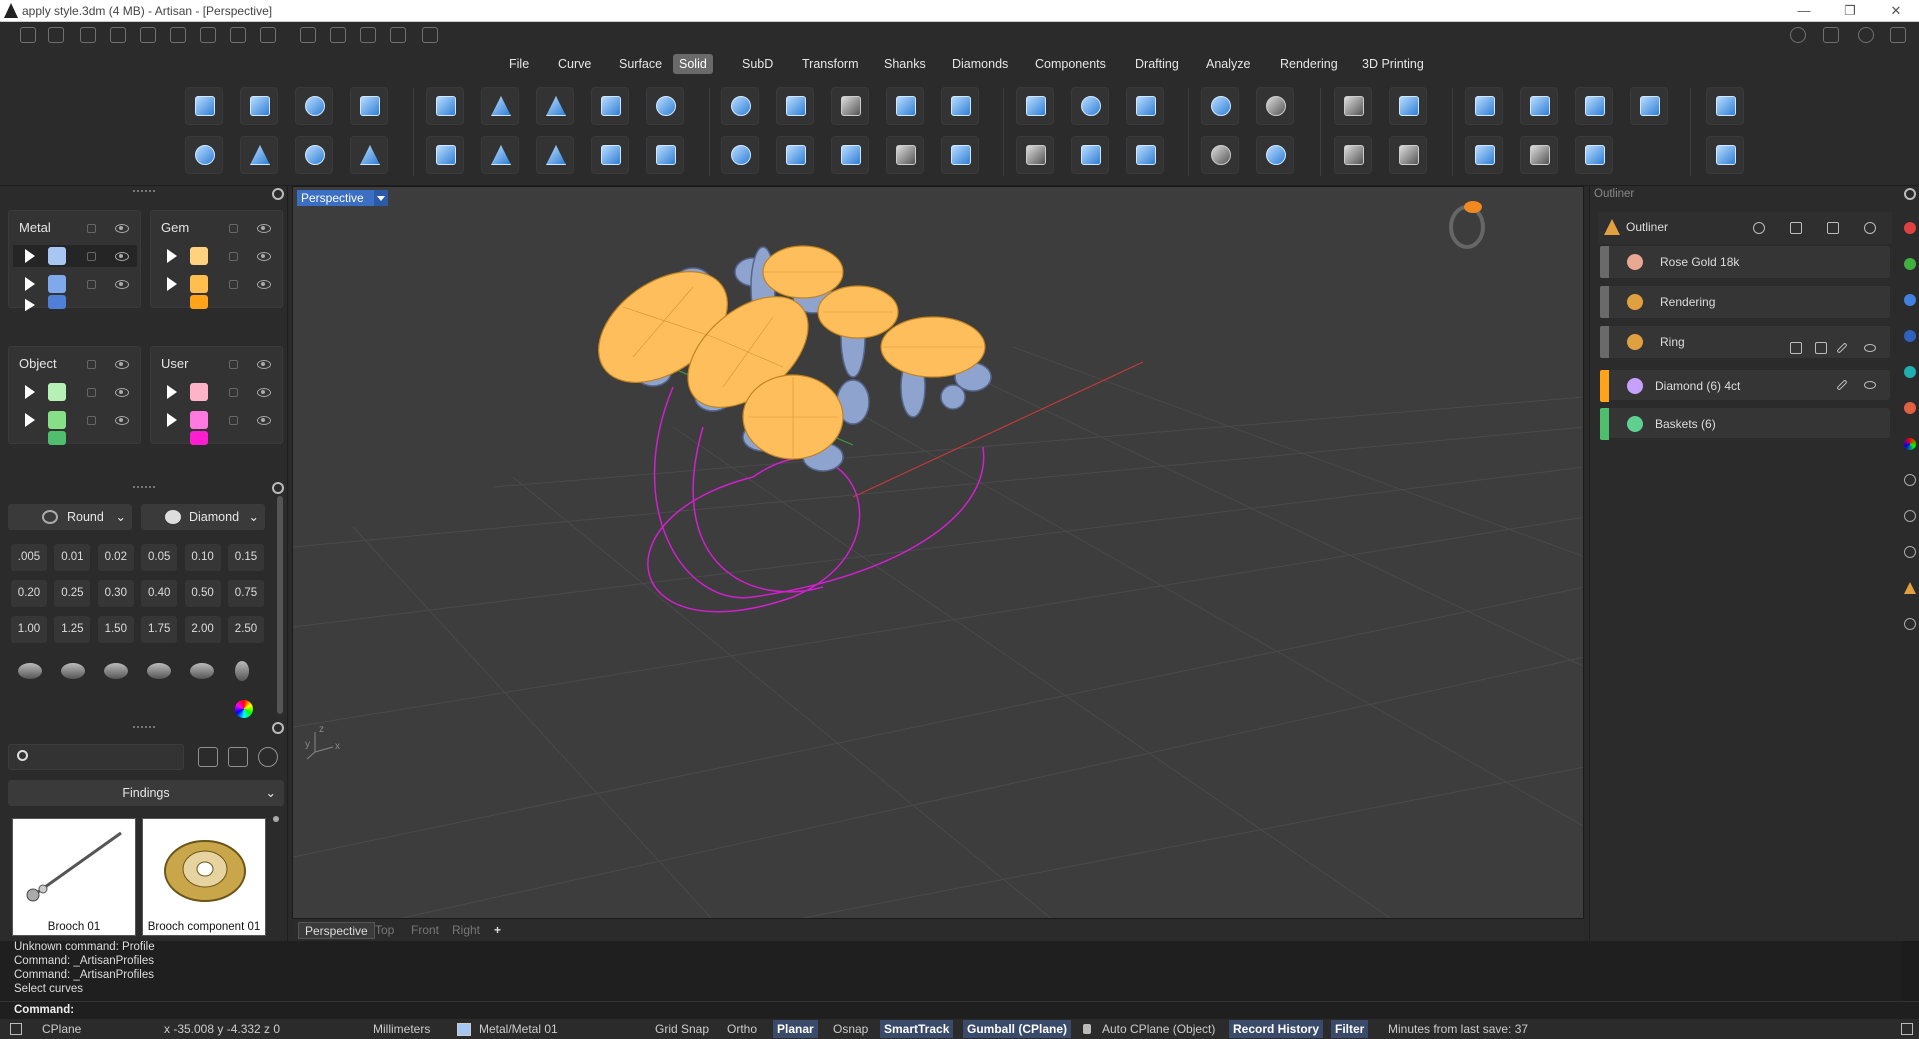 The height and width of the screenshot is (1039, 1919). I want to click on filter-toggle: Filter, so click(1350, 1029).